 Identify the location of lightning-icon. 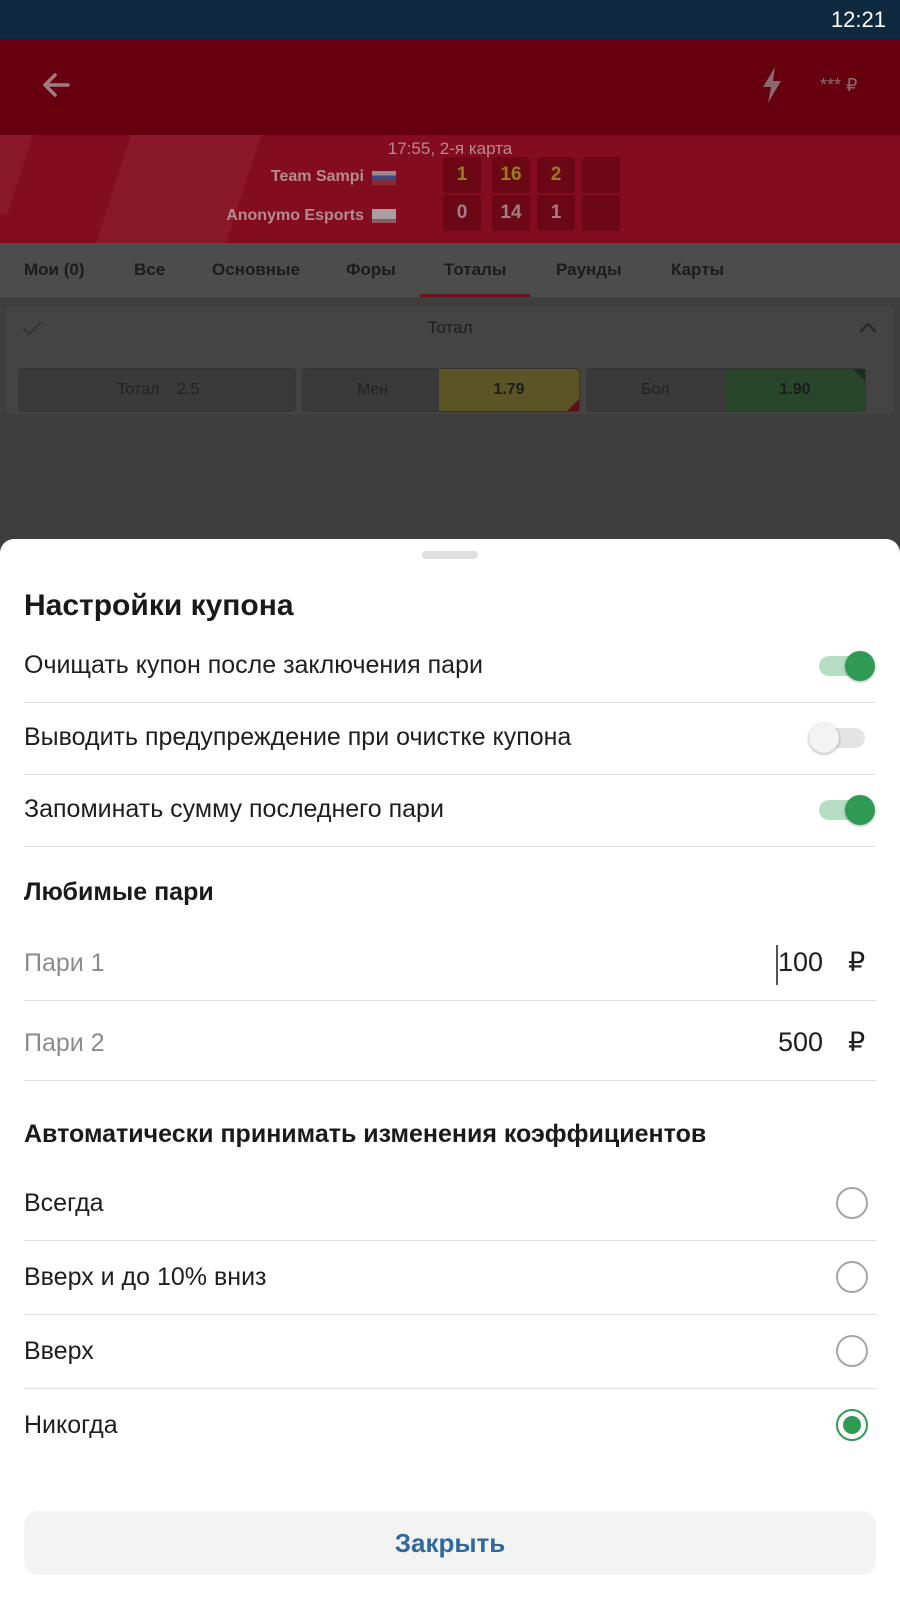
(772, 85).